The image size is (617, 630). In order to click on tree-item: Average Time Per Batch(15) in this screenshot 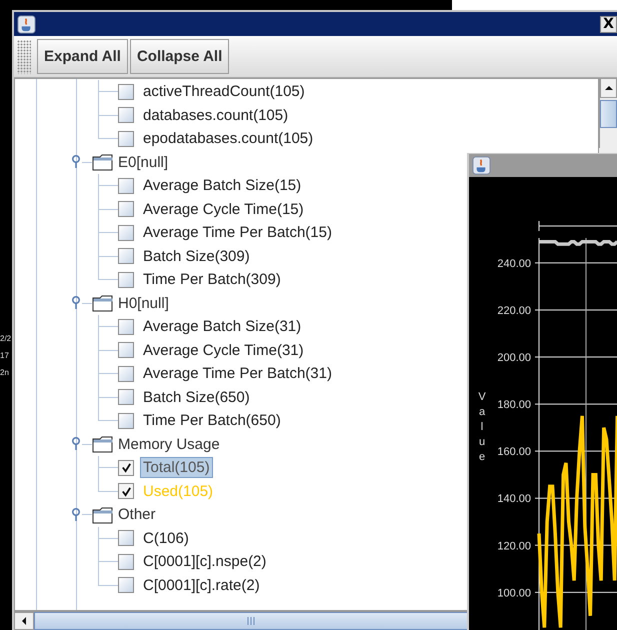, I will do `click(237, 233)`.